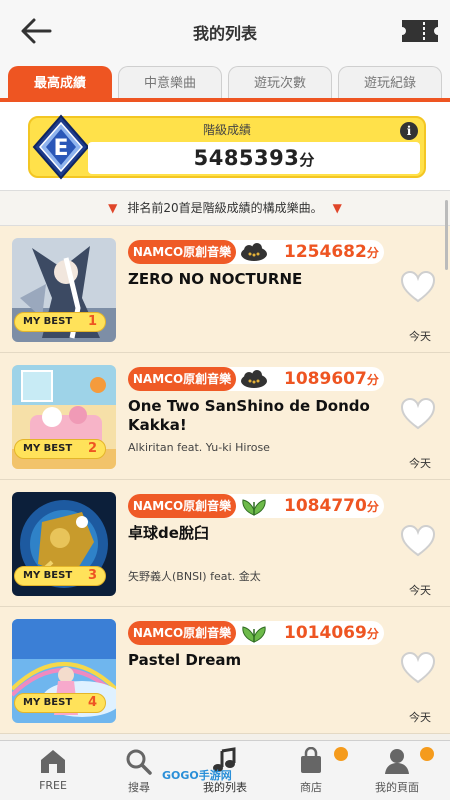 The width and height of the screenshot is (450, 800). What do you see at coordinates (420, 31) in the screenshot?
I see `ticket-icon` at bounding box center [420, 31].